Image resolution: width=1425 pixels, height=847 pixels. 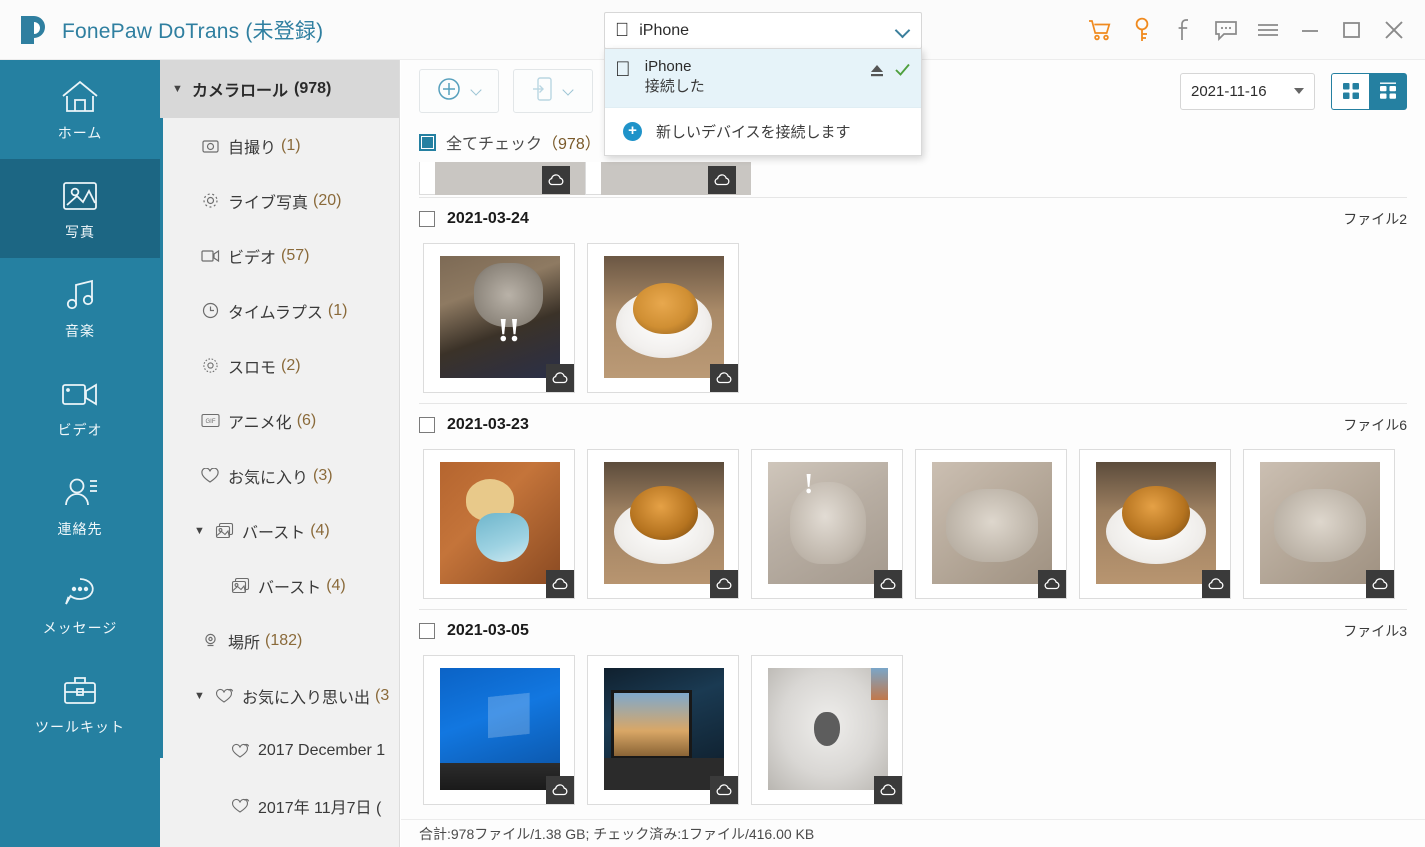 I want to click on device-item-status: 接続した, so click(x=667, y=86).